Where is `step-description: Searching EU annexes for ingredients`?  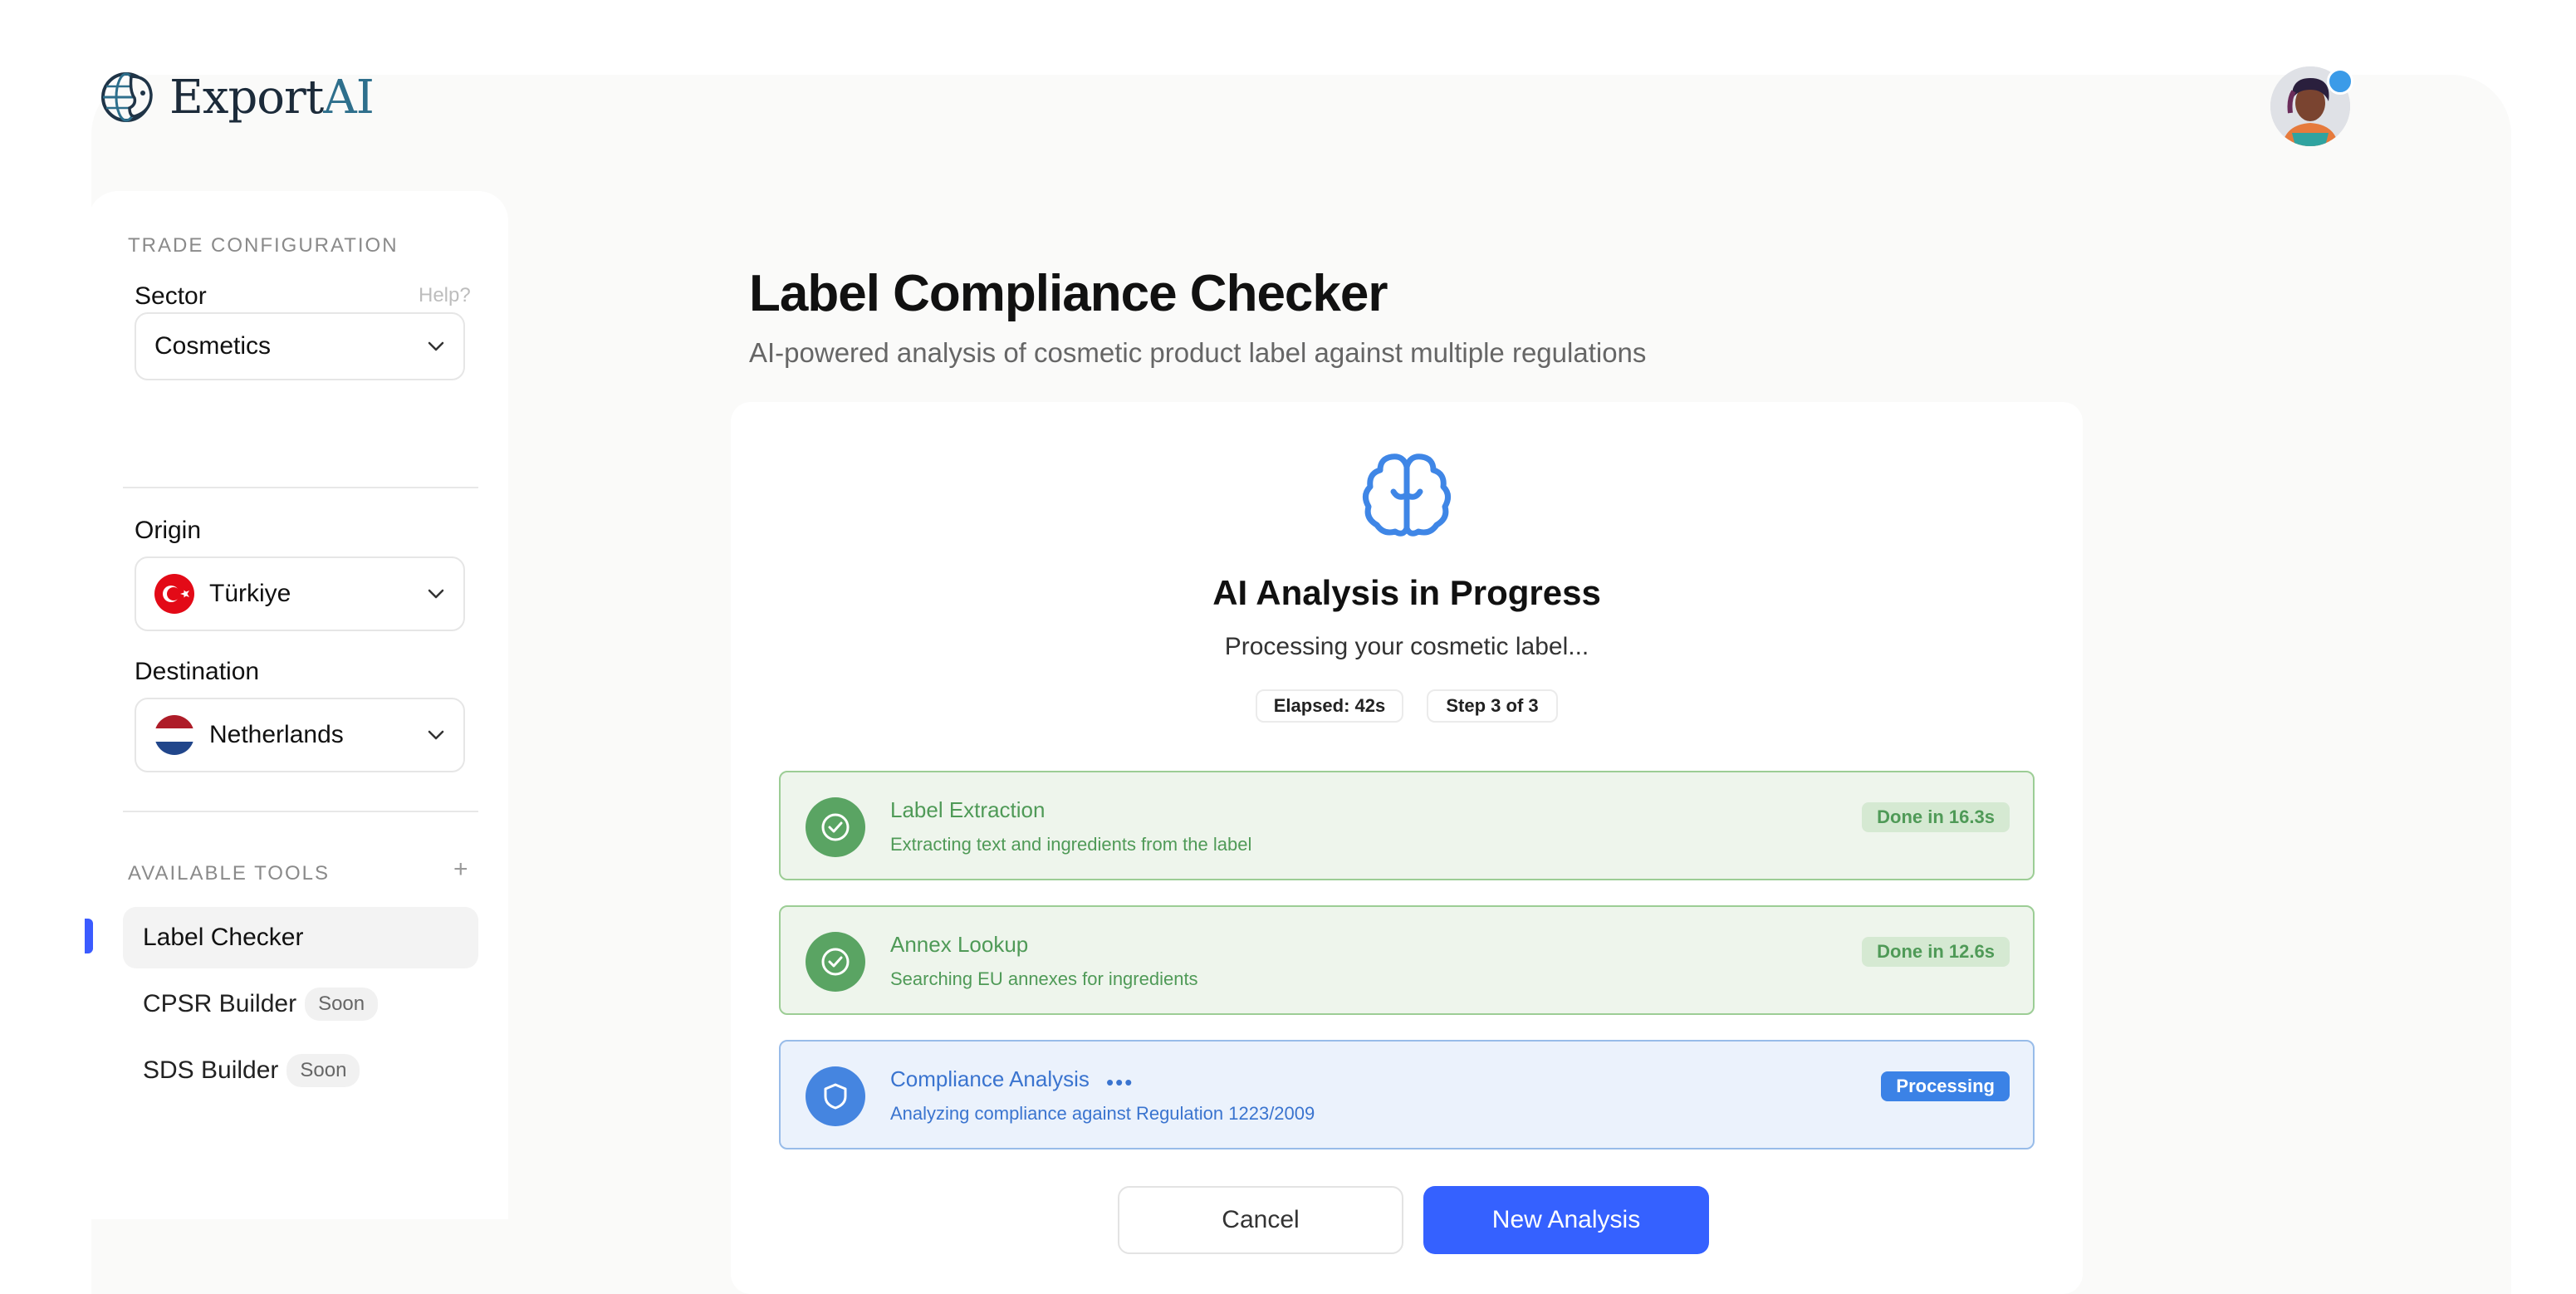
step-description: Searching EU annexes for ingredients is located at coordinates (1044, 978).